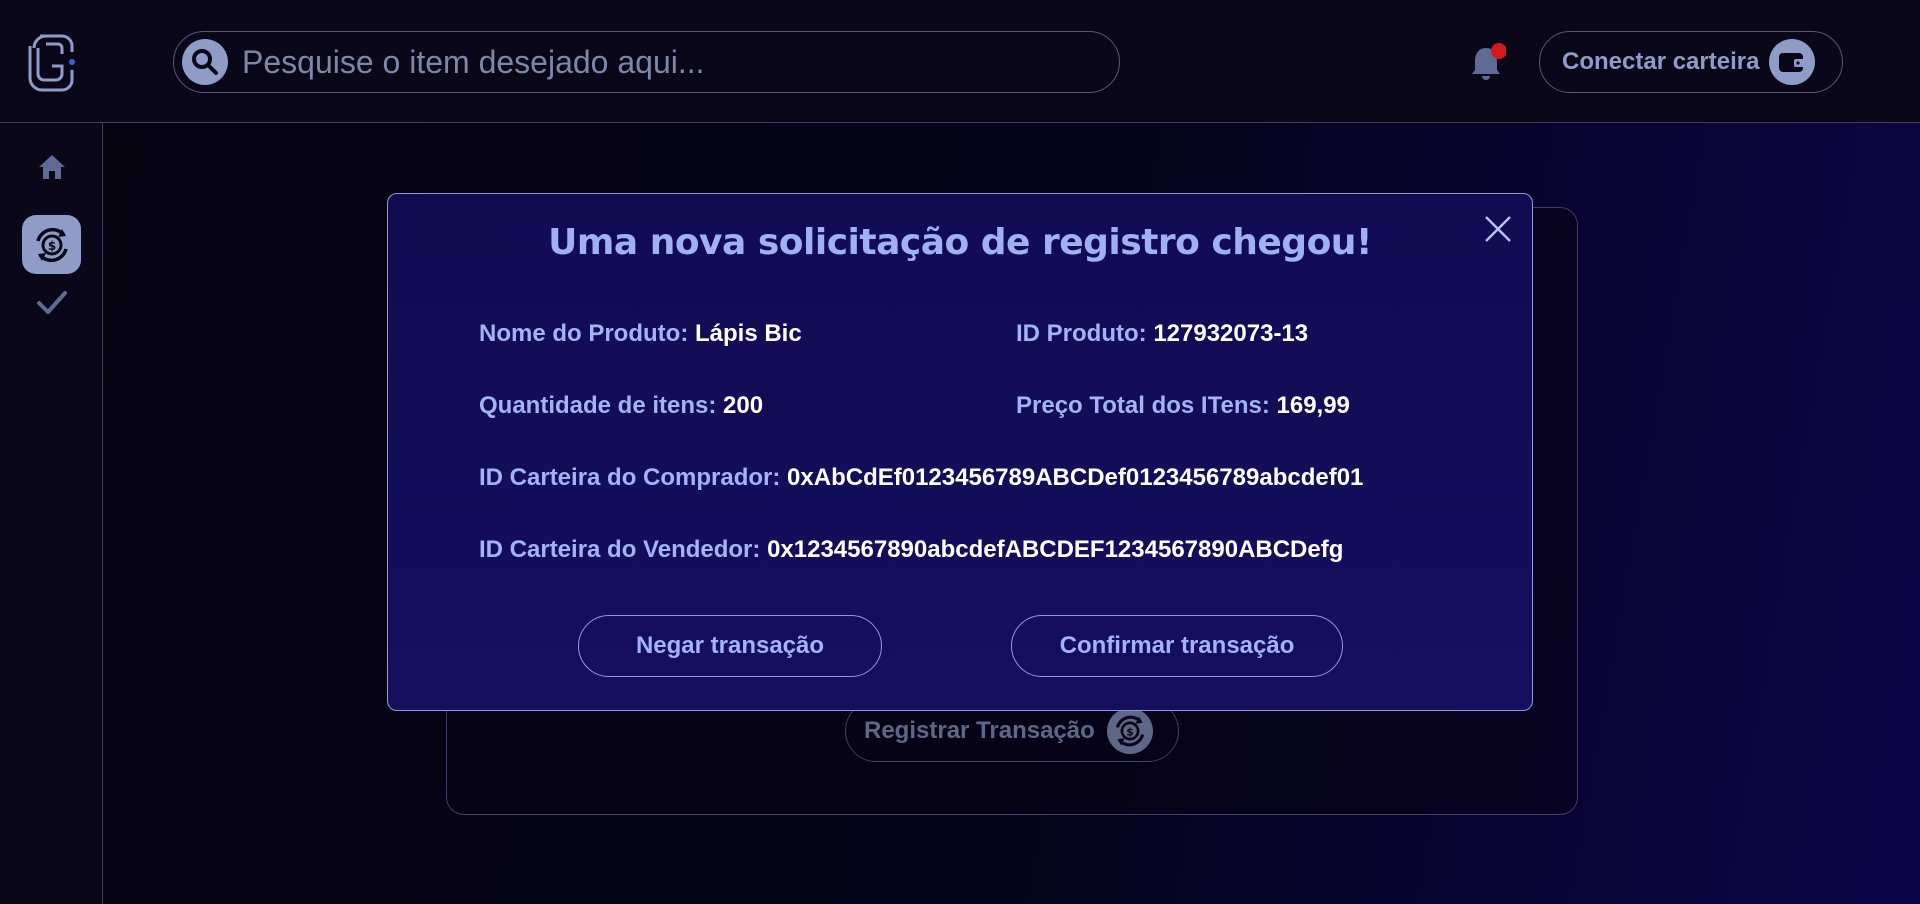 The image size is (1920, 904). I want to click on wallet-icon, so click(1792, 62).